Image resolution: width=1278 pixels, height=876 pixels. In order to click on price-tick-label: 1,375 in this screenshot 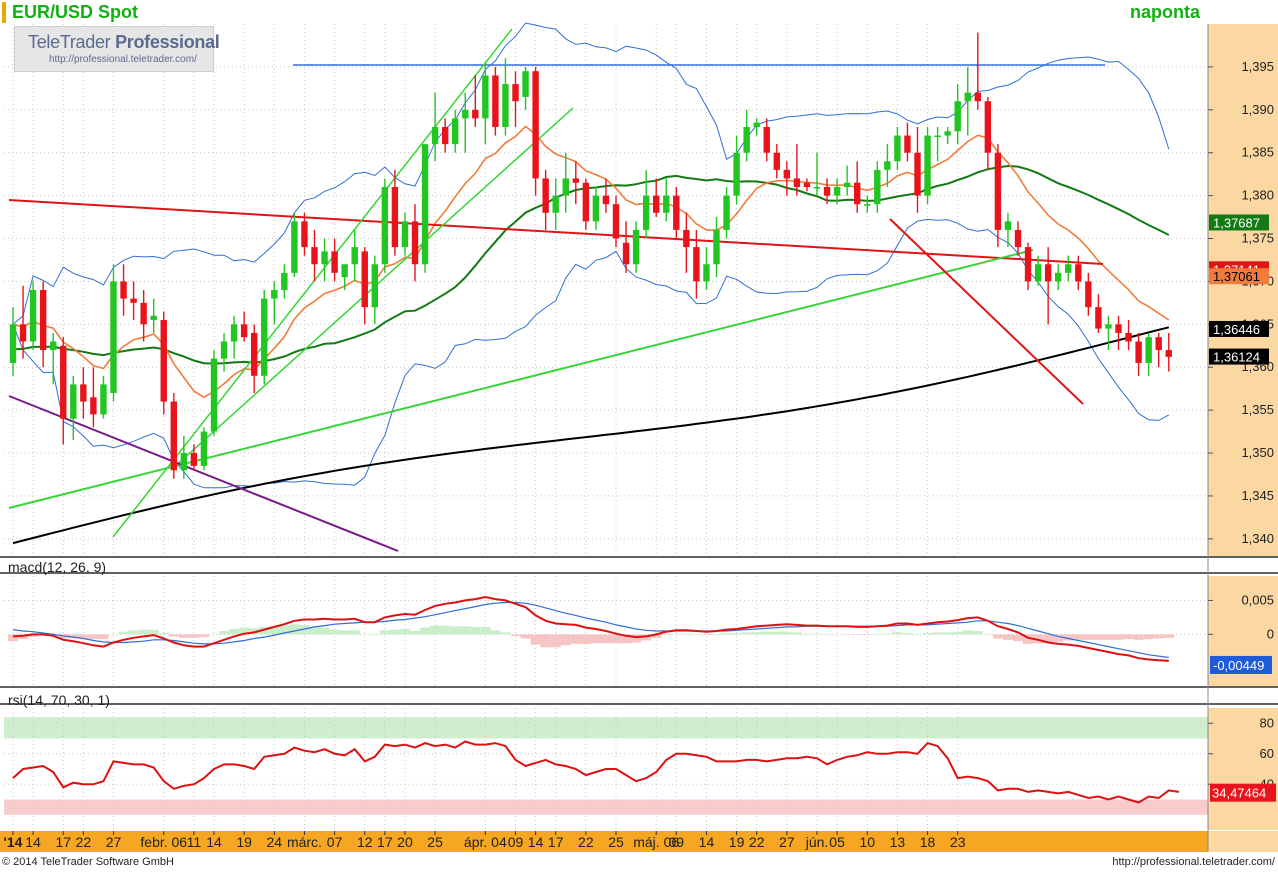, I will do `click(1257, 238)`.